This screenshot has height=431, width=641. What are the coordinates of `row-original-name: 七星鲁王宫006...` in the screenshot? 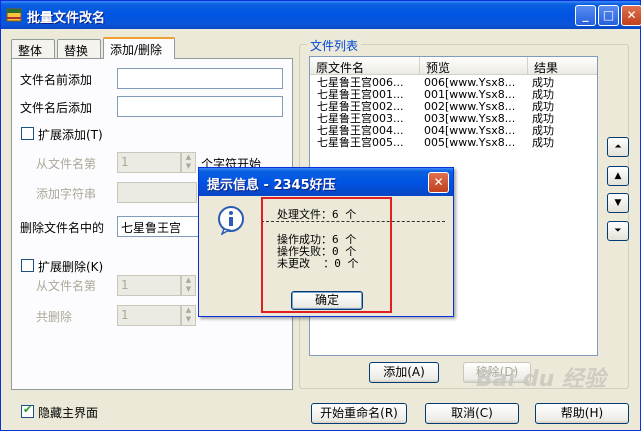 It's located at (360, 83).